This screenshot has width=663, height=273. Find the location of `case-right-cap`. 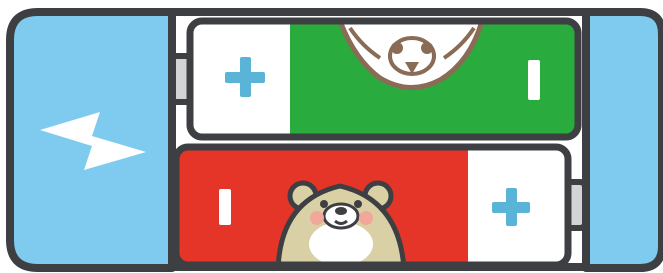

case-right-cap is located at coordinates (622, 140).